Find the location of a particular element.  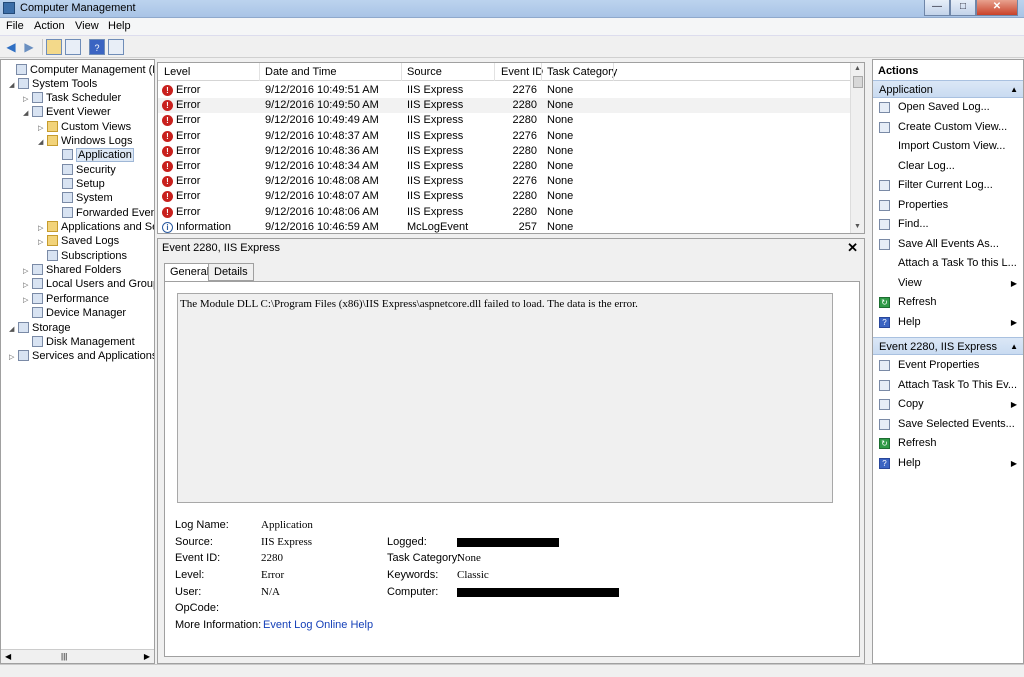

tree-item: ◢ Windows Logs is located at coordinates (85, 141).